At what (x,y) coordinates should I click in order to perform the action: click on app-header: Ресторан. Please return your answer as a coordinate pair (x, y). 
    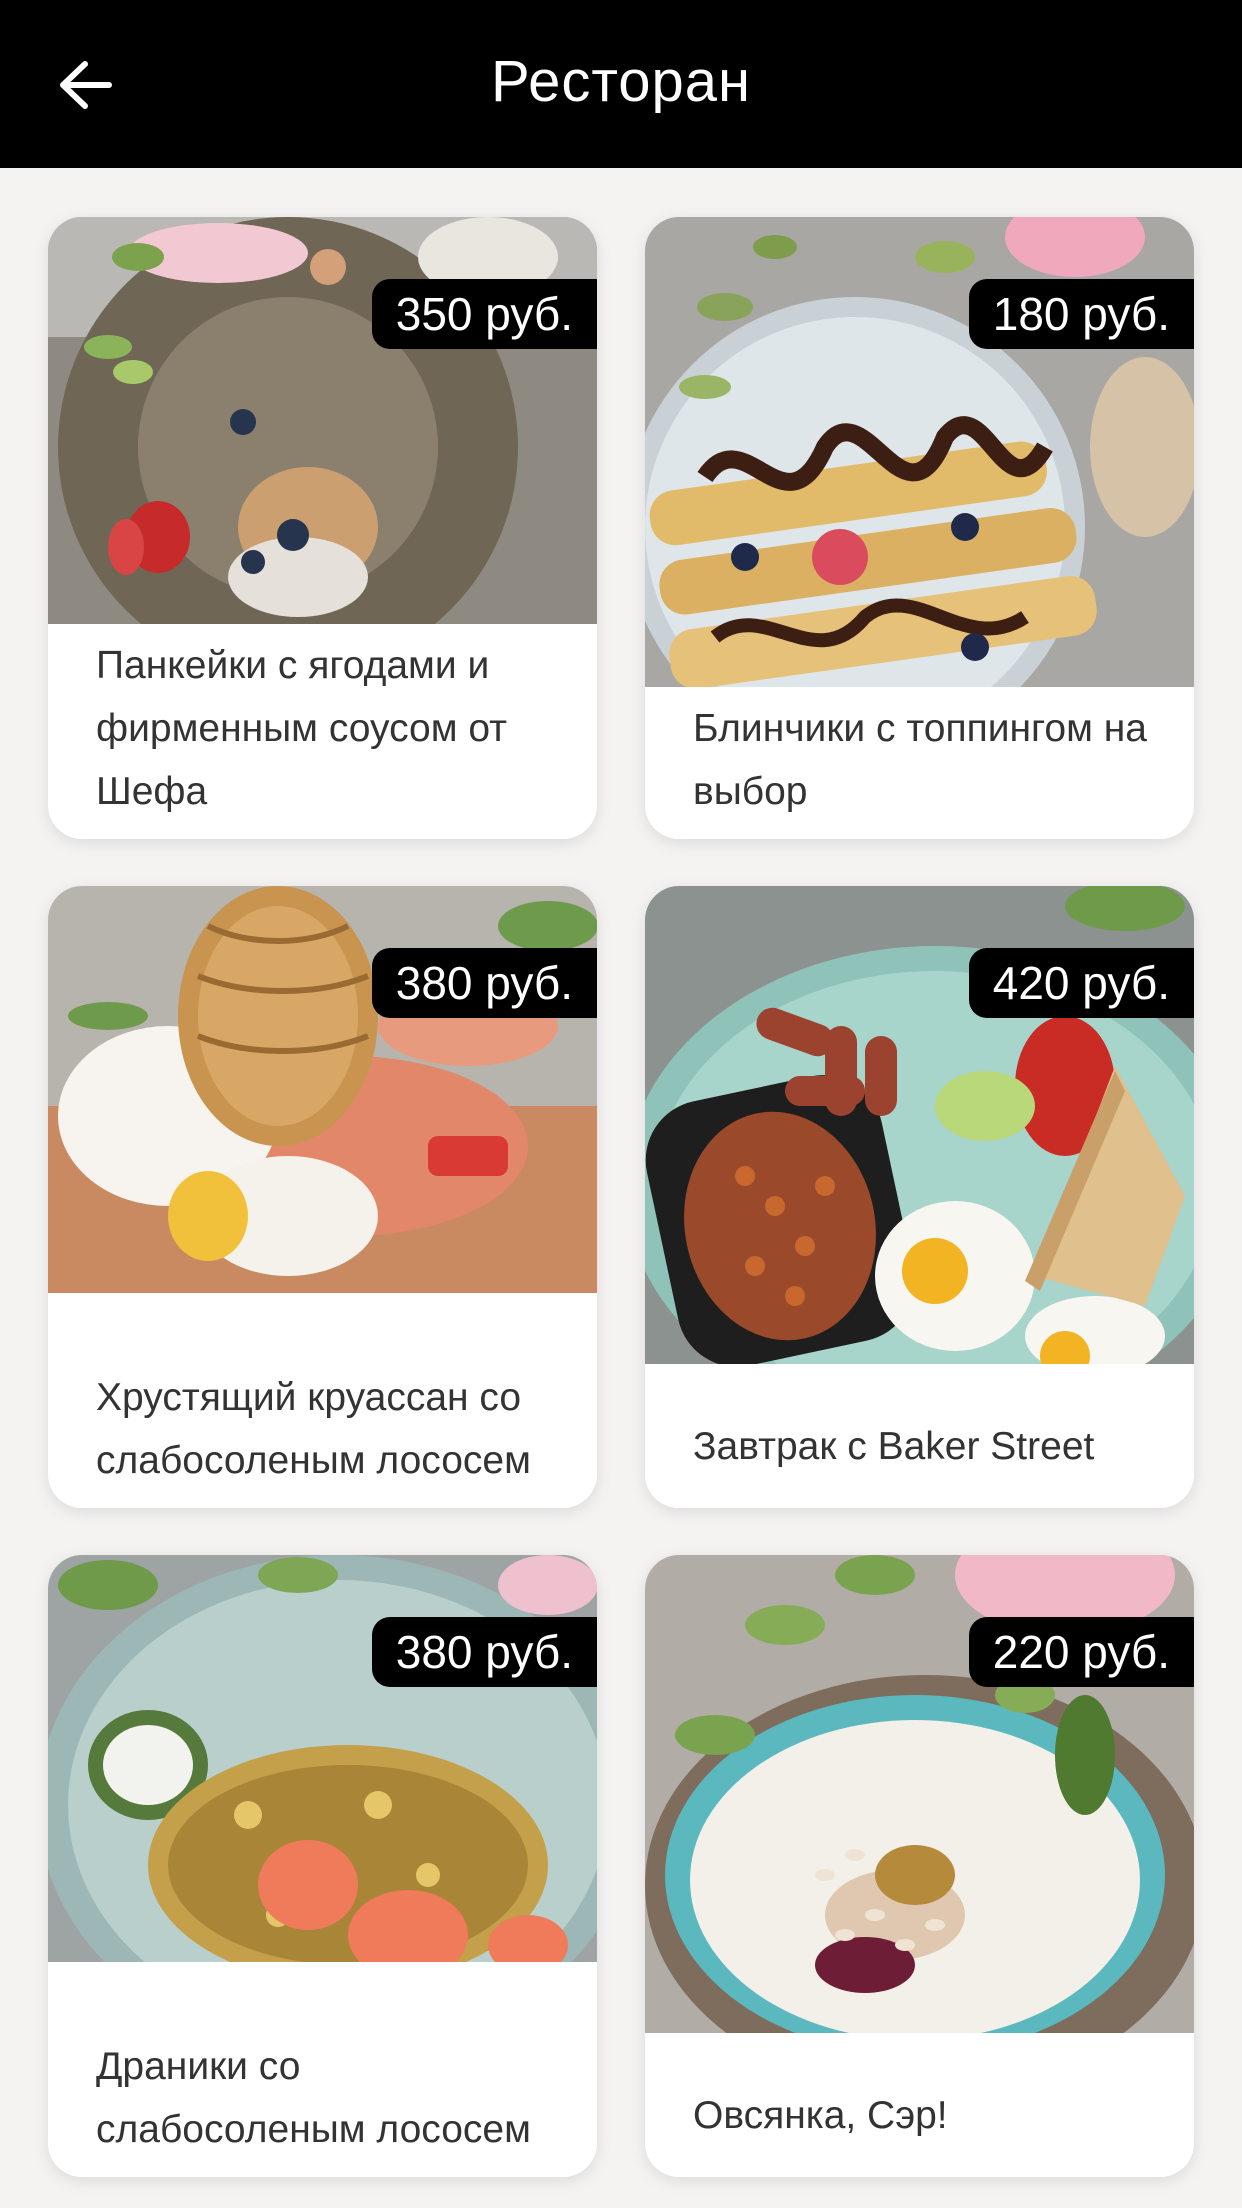
    Looking at the image, I should click on (621, 84).